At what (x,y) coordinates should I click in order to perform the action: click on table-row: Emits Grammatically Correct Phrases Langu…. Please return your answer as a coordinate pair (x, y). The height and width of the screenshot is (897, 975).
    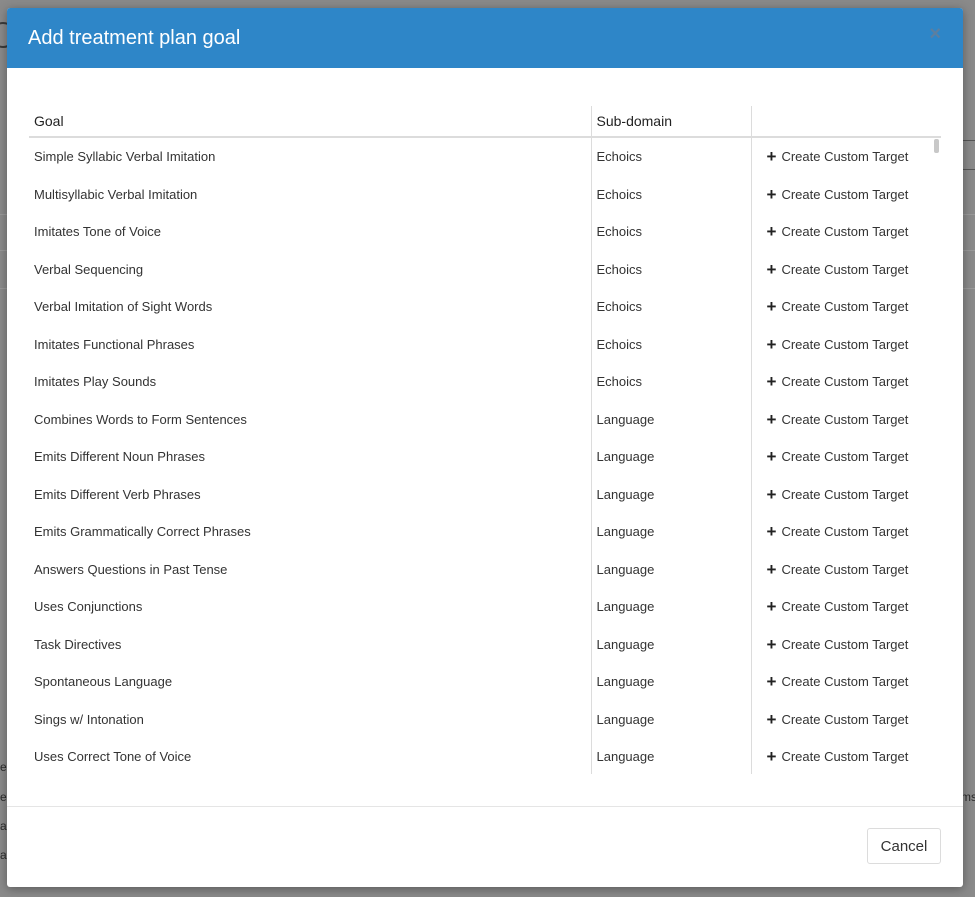
    Looking at the image, I should click on (485, 532).